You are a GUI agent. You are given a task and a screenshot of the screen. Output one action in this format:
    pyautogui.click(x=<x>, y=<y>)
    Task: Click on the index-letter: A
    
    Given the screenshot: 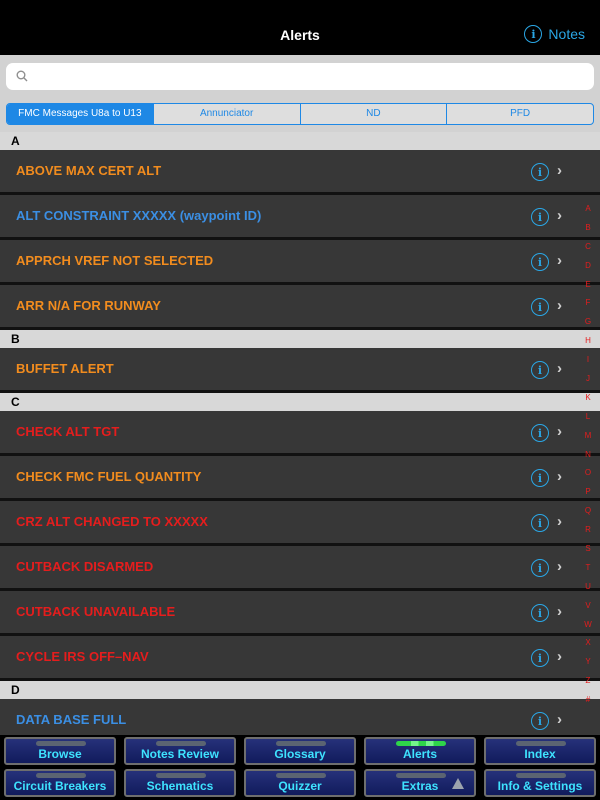 What is the action you would take?
    pyautogui.click(x=588, y=209)
    